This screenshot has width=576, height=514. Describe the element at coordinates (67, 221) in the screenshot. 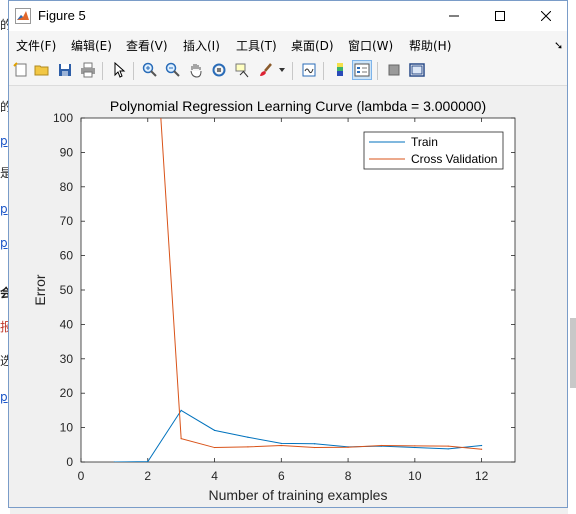

I see `y-tick-label: 70` at that location.